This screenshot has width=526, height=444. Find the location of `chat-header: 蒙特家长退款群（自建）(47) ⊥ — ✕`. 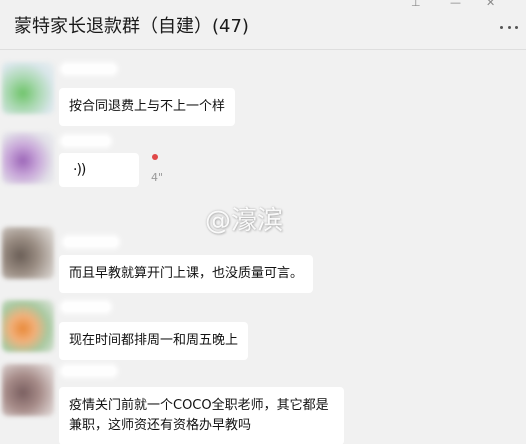

chat-header: 蒙特家长退款群（自建）(47) ⊥ — ✕ is located at coordinates (263, 25).